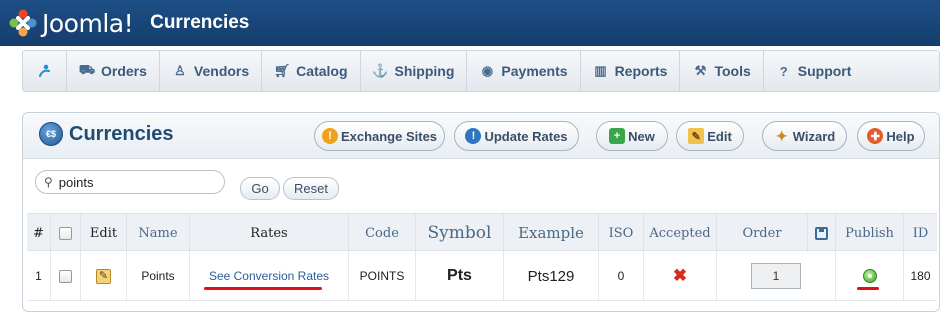 Image resolution: width=940 pixels, height=317 pixels. I want to click on wizard-button: ✦ Wizard, so click(804, 136).